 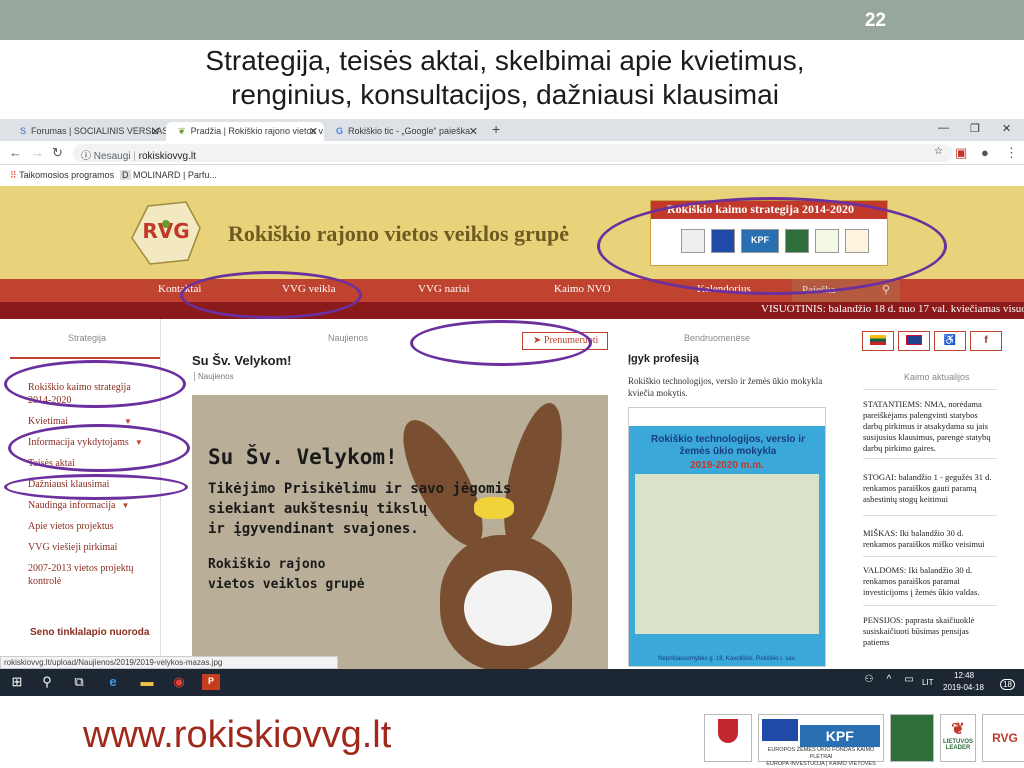 What do you see at coordinates (909, 682) in the screenshot?
I see `network-icon: ▭` at bounding box center [909, 682].